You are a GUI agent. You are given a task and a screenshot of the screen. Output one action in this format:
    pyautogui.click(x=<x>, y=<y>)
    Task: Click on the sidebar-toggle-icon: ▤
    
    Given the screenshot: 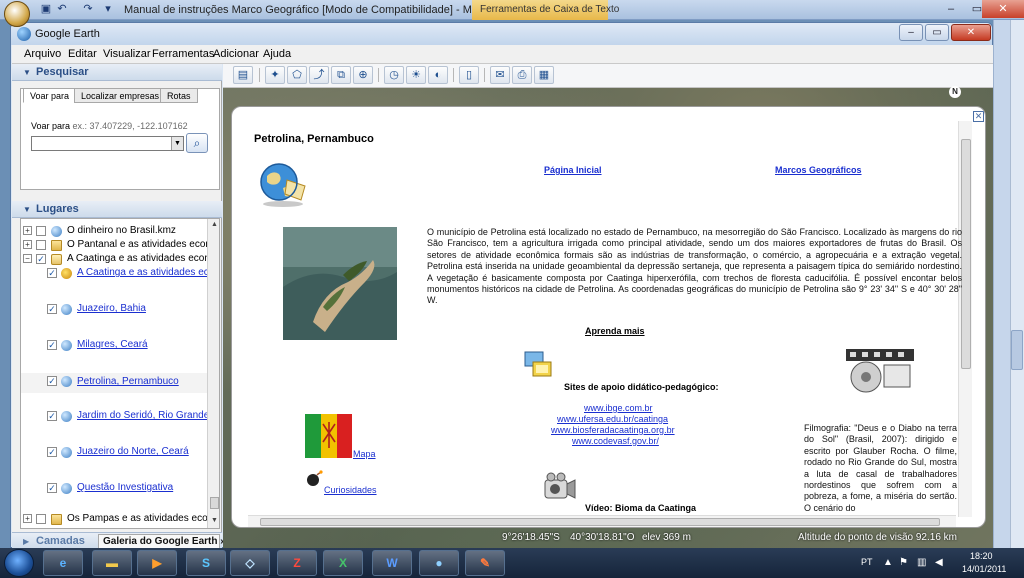 What is the action you would take?
    pyautogui.click(x=243, y=75)
    